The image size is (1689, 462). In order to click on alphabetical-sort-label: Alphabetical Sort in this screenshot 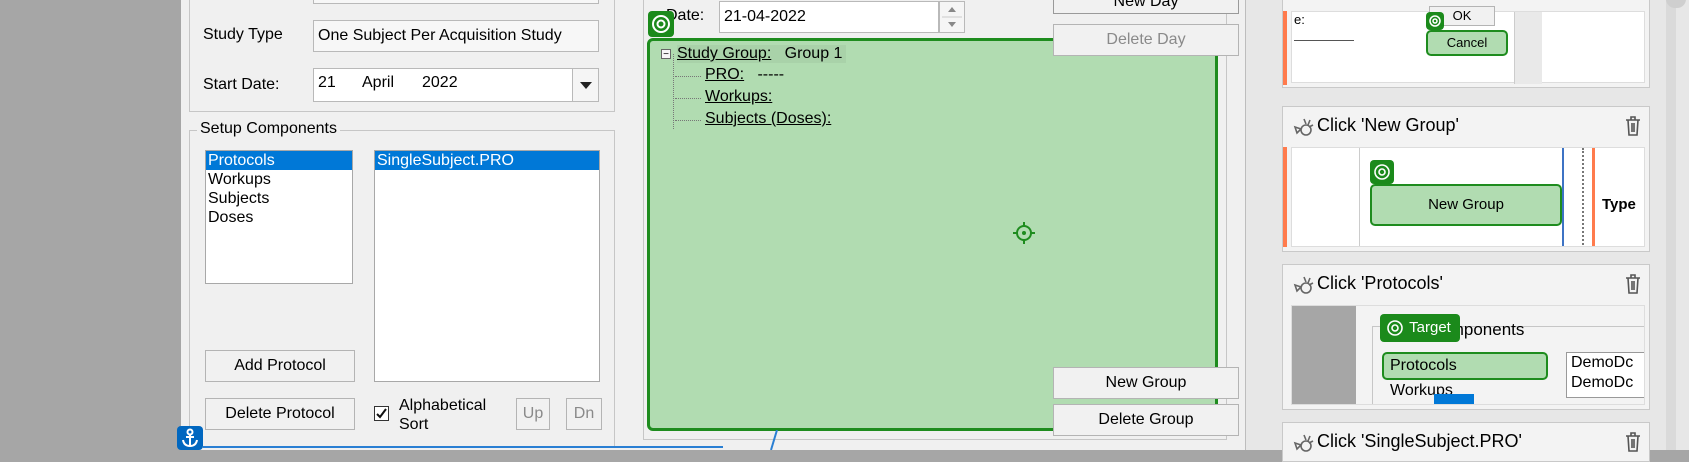, I will do `click(442, 415)`.